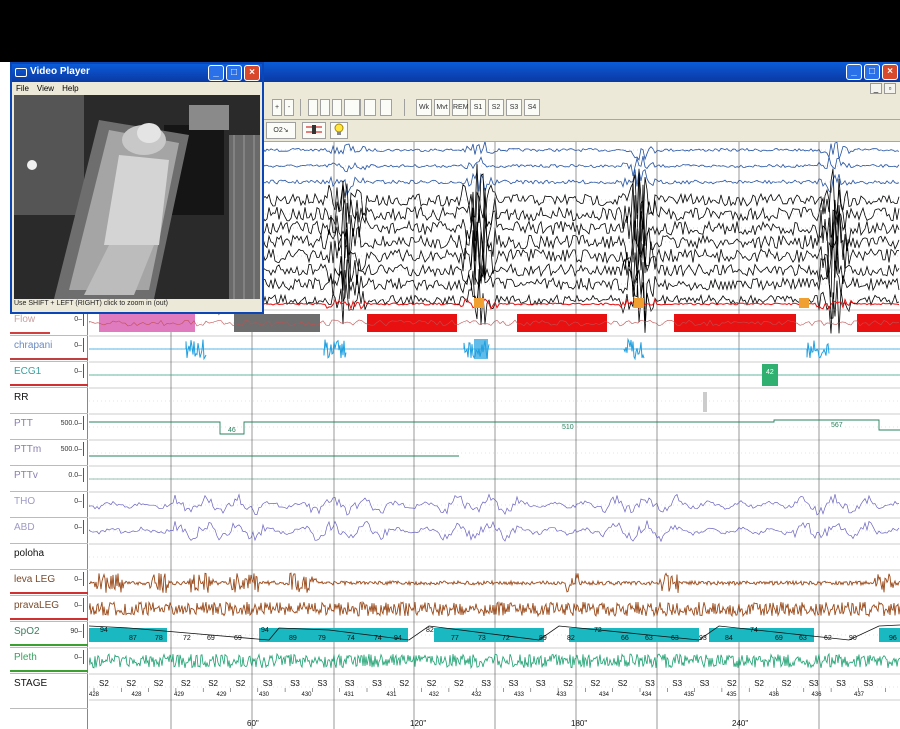 The image size is (900, 729). What do you see at coordinates (494, 504) in the screenshot?
I see `tho-trace` at bounding box center [494, 504].